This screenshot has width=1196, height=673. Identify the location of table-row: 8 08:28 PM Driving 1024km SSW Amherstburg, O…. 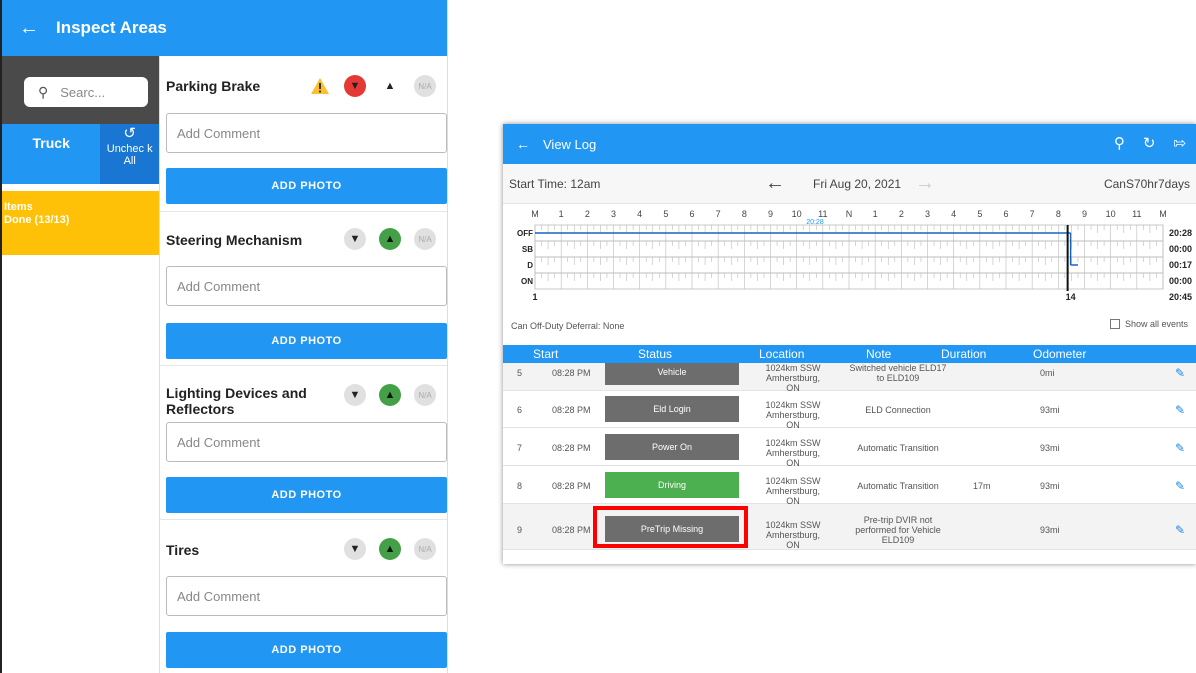
(849, 486).